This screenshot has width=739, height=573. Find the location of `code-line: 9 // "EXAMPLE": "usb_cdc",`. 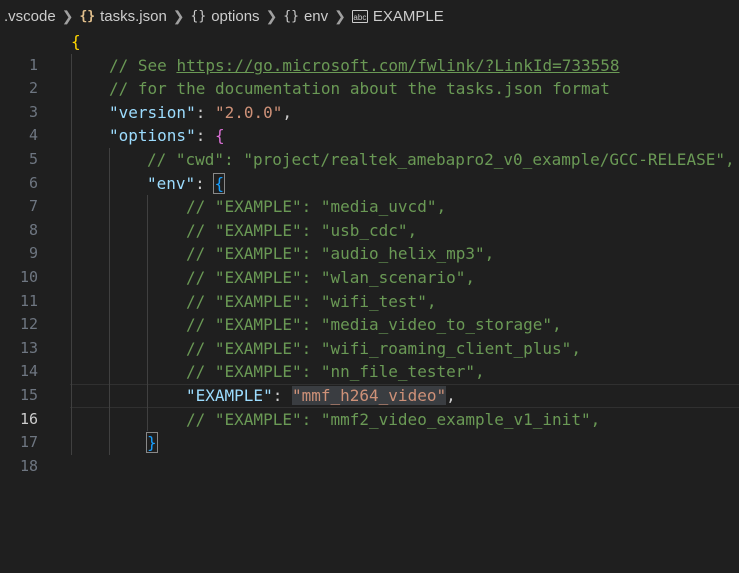

code-line: 9 // "EXAMPLE": "usb_cdc", is located at coordinates (369, 240).